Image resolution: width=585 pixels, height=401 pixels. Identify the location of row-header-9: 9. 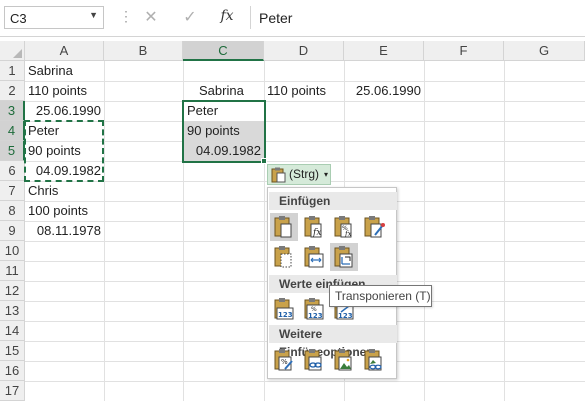
(12, 231).